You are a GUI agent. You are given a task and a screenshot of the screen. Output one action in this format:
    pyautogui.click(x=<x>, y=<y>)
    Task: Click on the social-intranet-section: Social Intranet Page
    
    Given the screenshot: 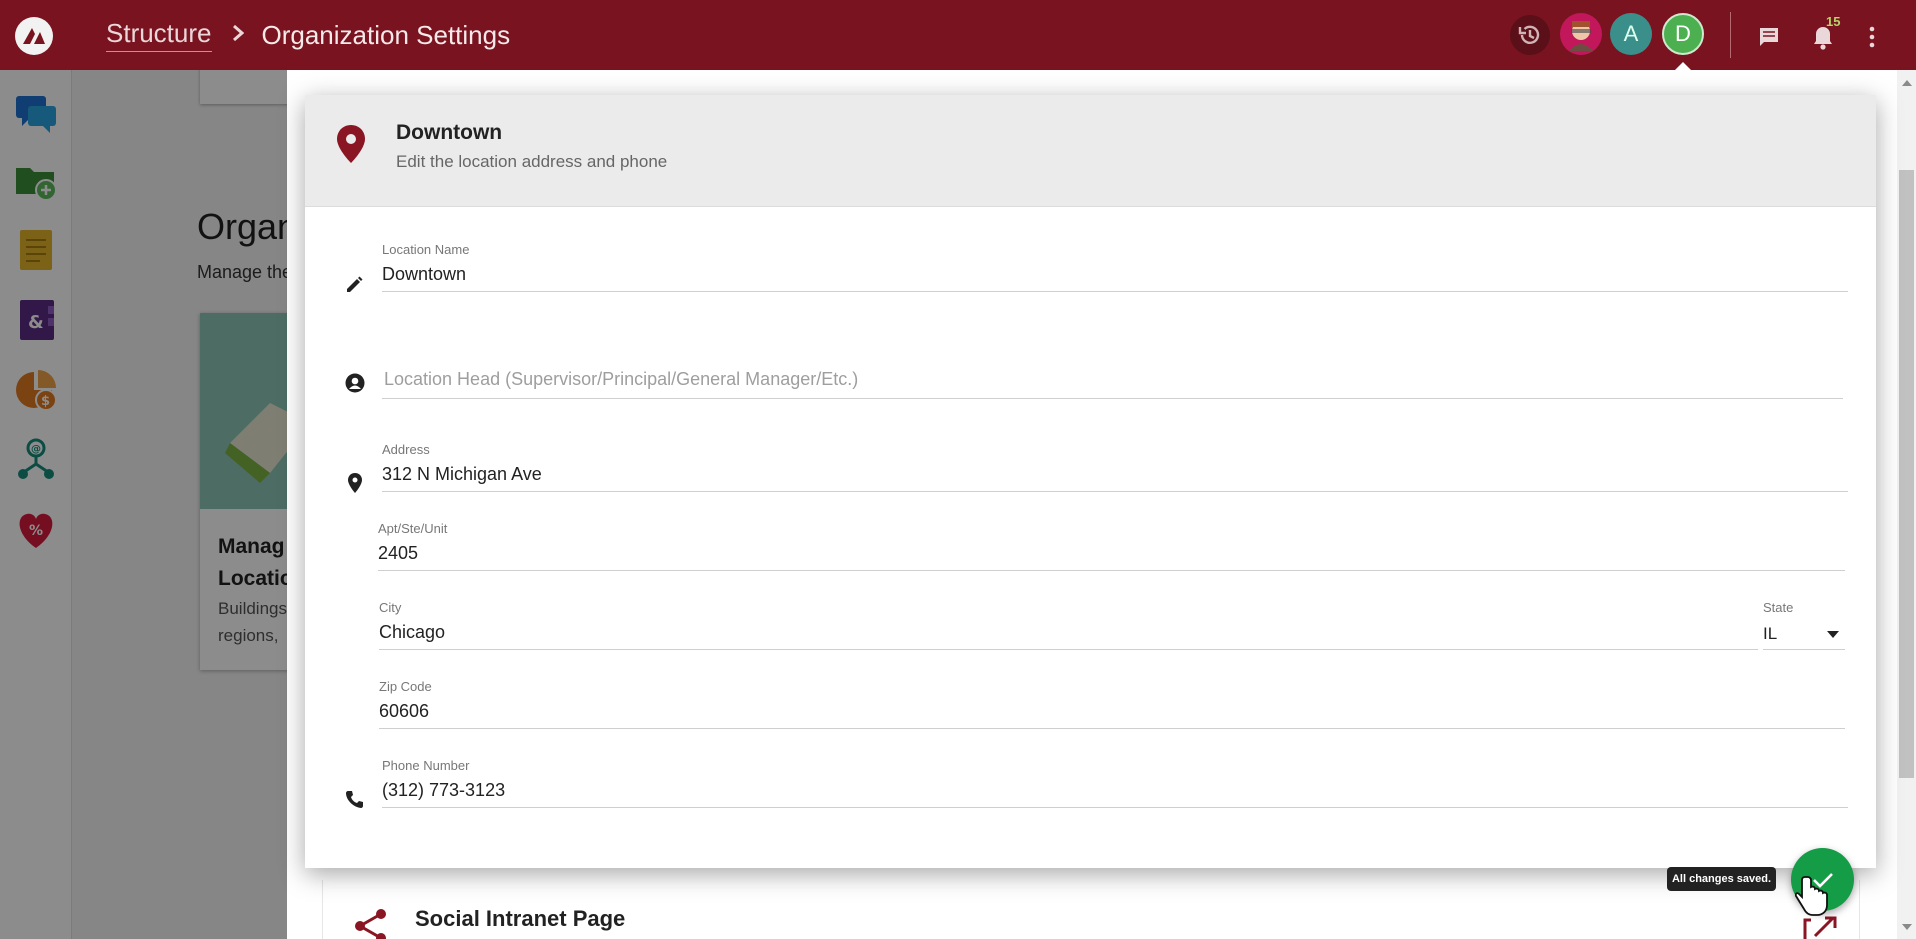 What is the action you would take?
    pyautogui.click(x=1091, y=909)
    